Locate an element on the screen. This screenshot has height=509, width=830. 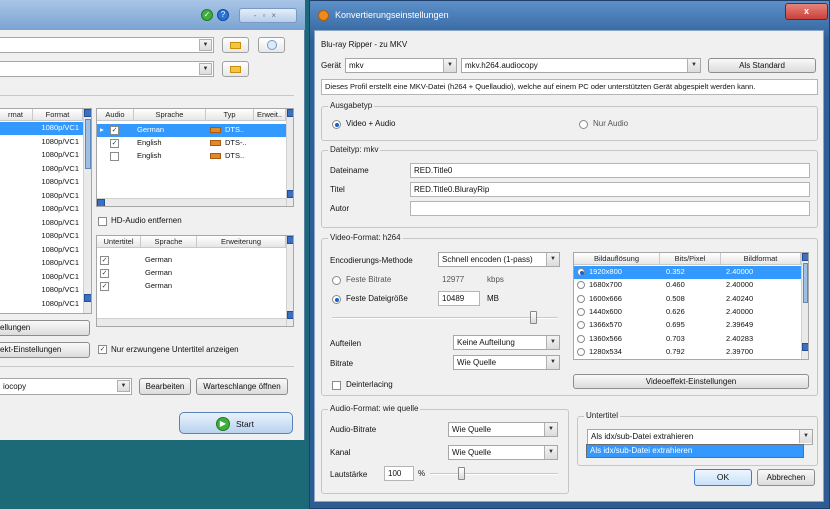
titles-header-1: rmat is located at coordinates (16, 115).